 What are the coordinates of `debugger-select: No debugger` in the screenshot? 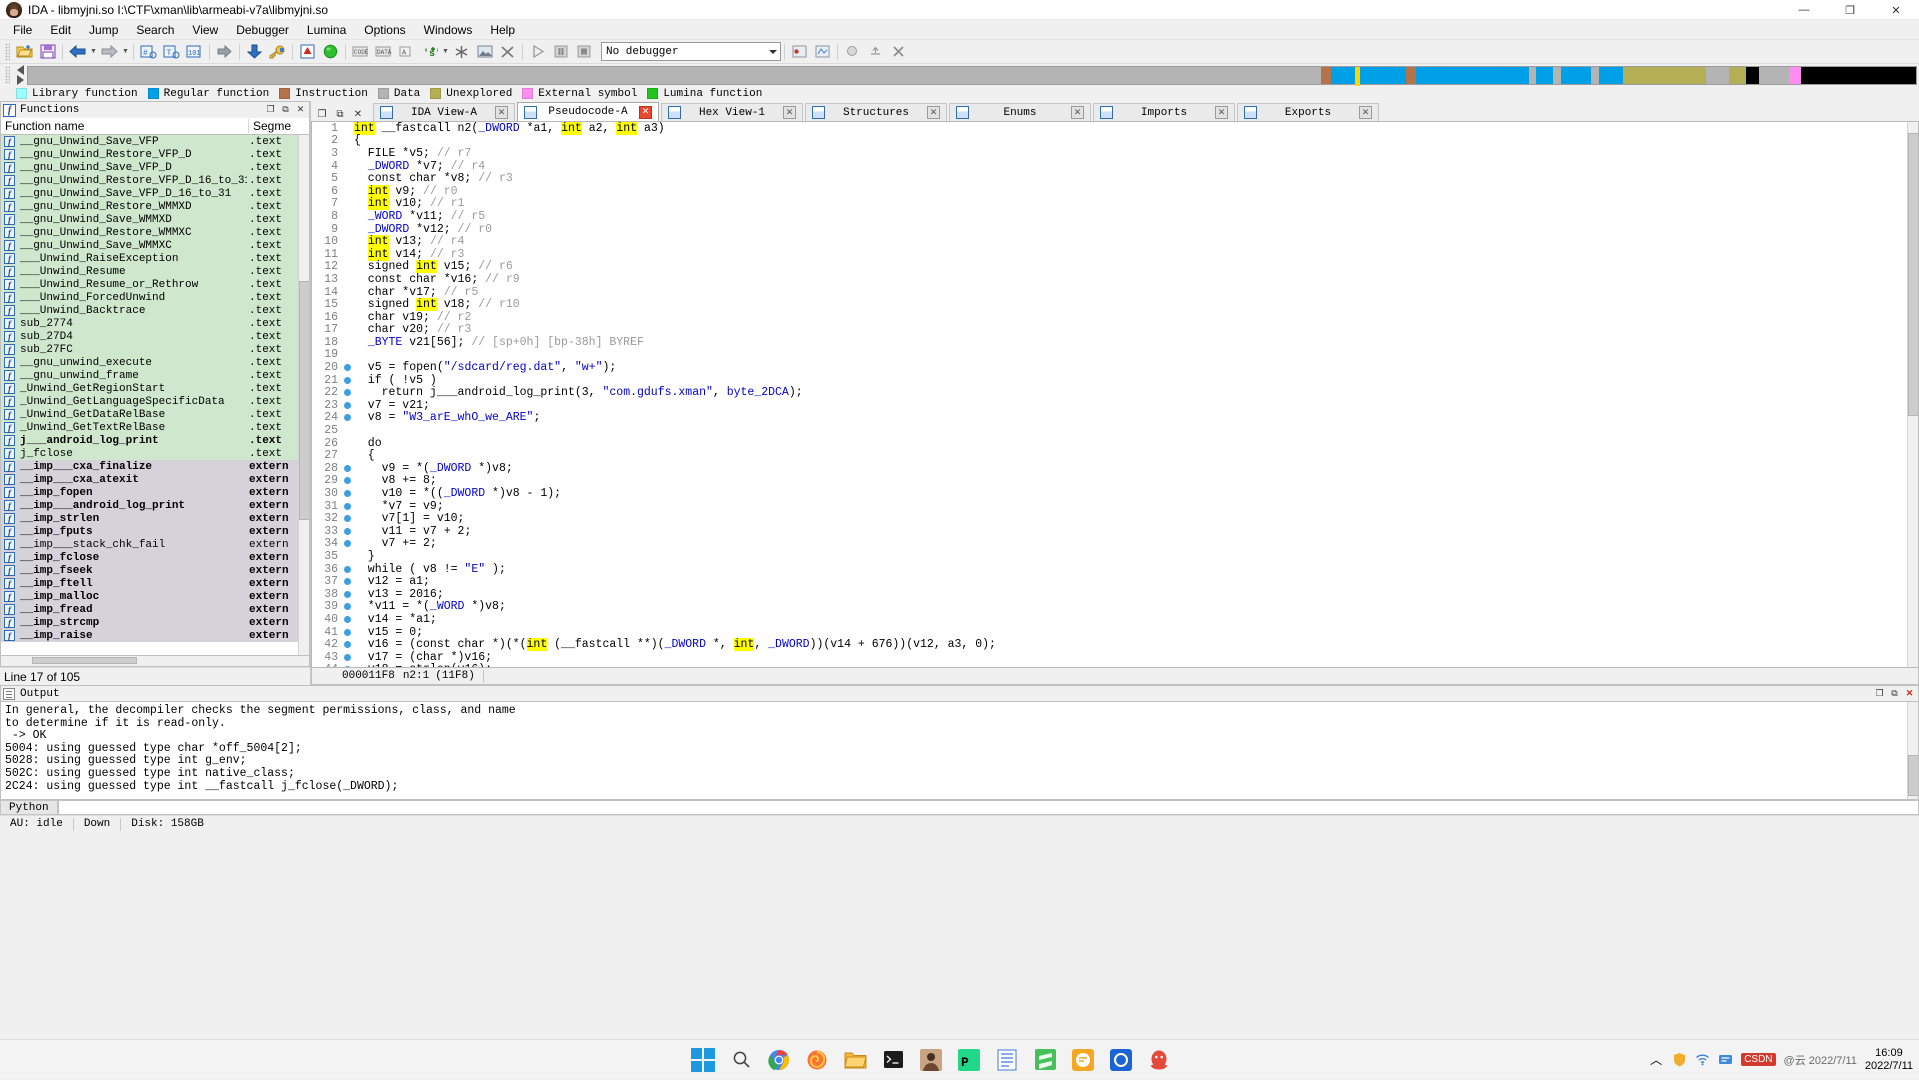 It's located at (691, 51).